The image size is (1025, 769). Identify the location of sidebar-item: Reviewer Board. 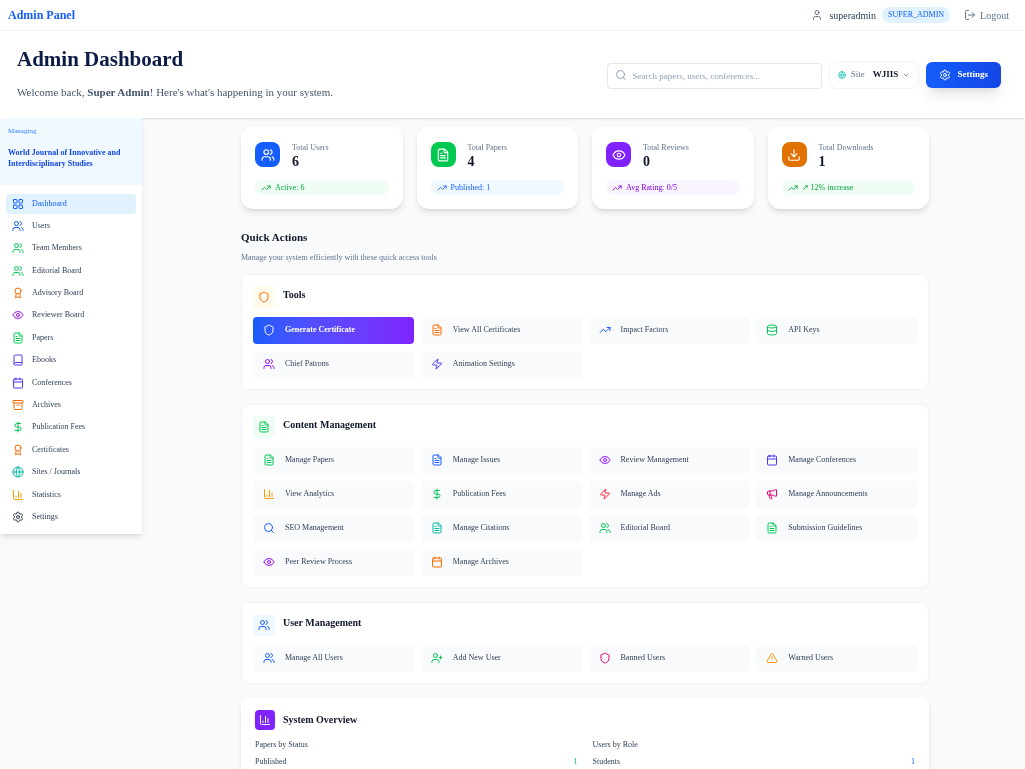
(71, 315).